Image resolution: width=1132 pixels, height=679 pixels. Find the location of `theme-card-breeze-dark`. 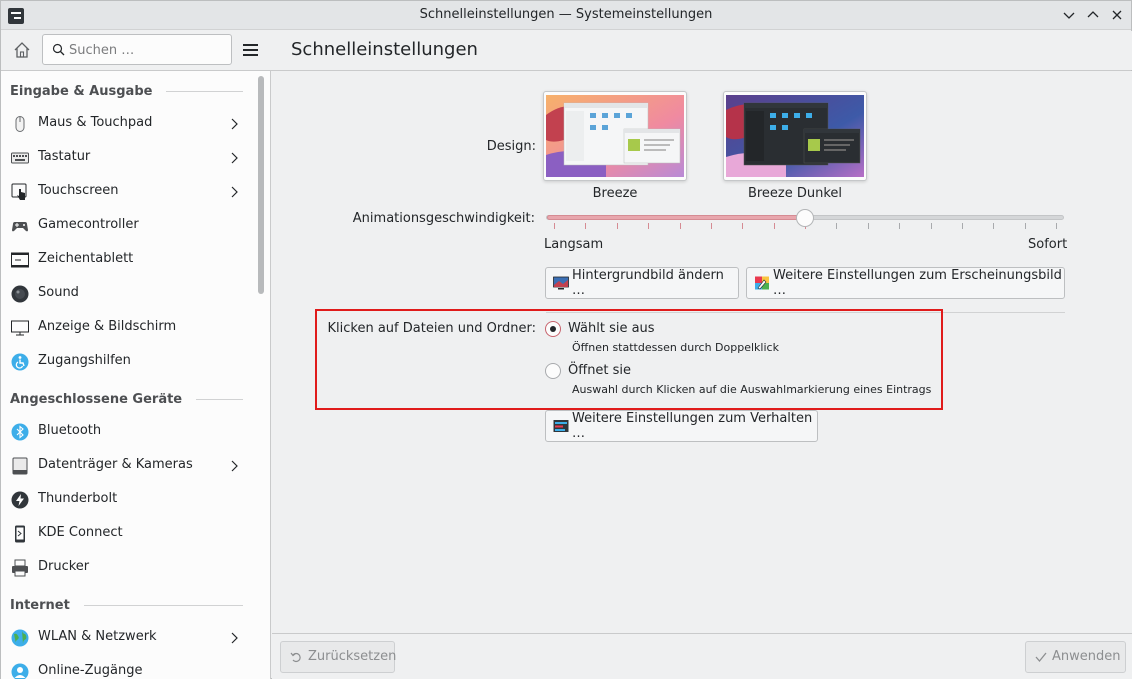

theme-card-breeze-dark is located at coordinates (795, 136).